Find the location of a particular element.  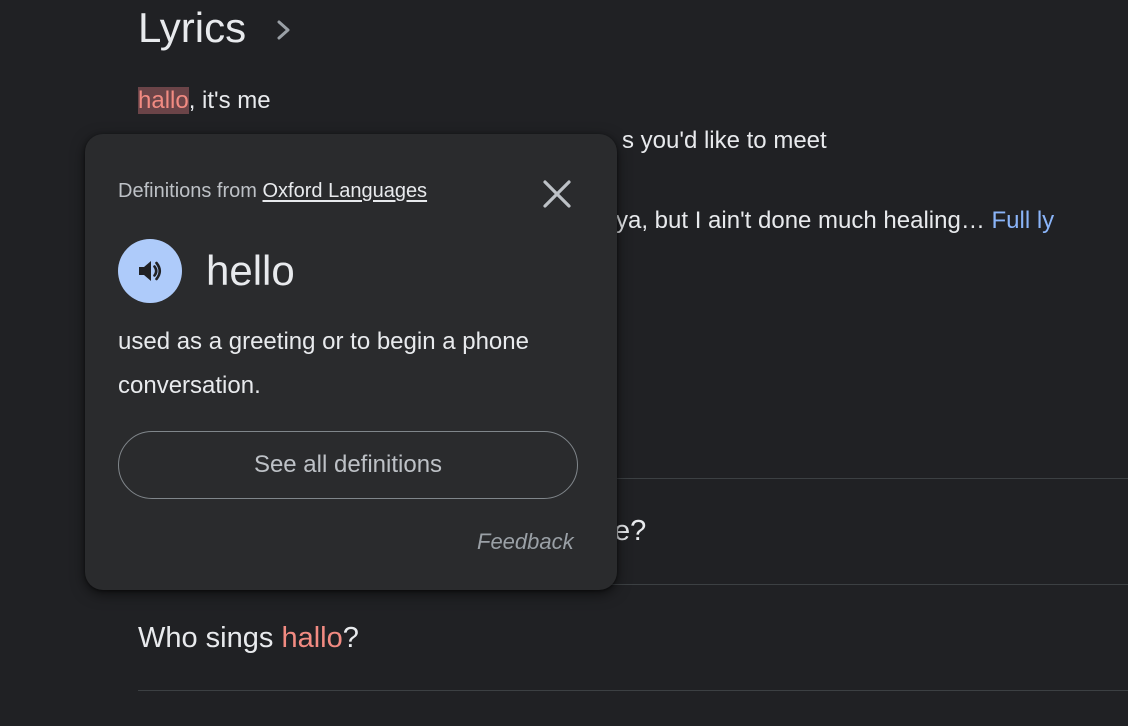

pronunciation-button is located at coordinates (150, 271).